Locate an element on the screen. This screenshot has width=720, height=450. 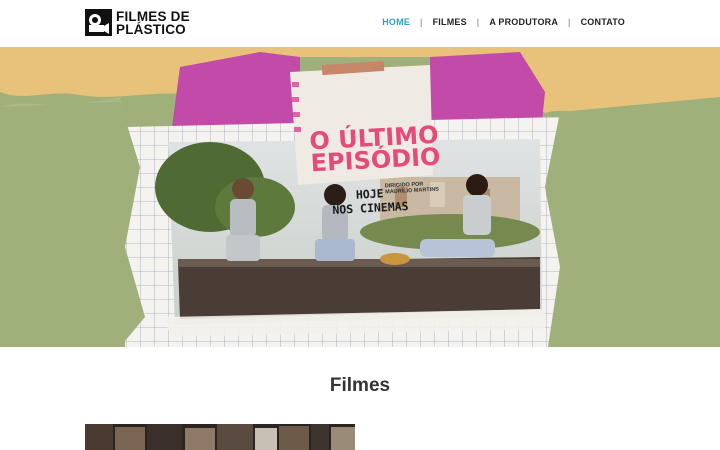
nav-a-produtora: A PRODUTORA is located at coordinates (523, 22).